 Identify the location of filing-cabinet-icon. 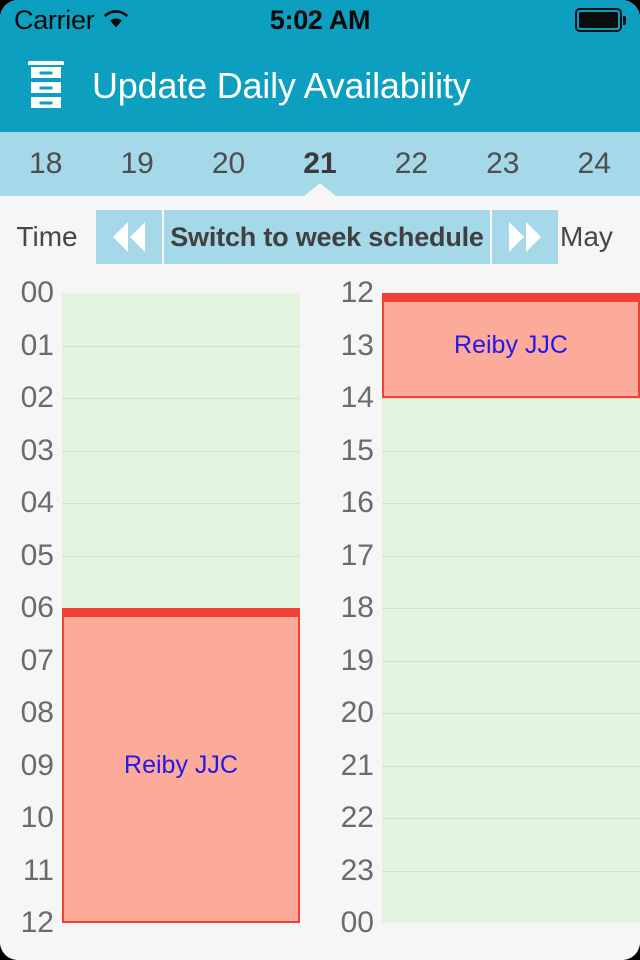
(46, 86).